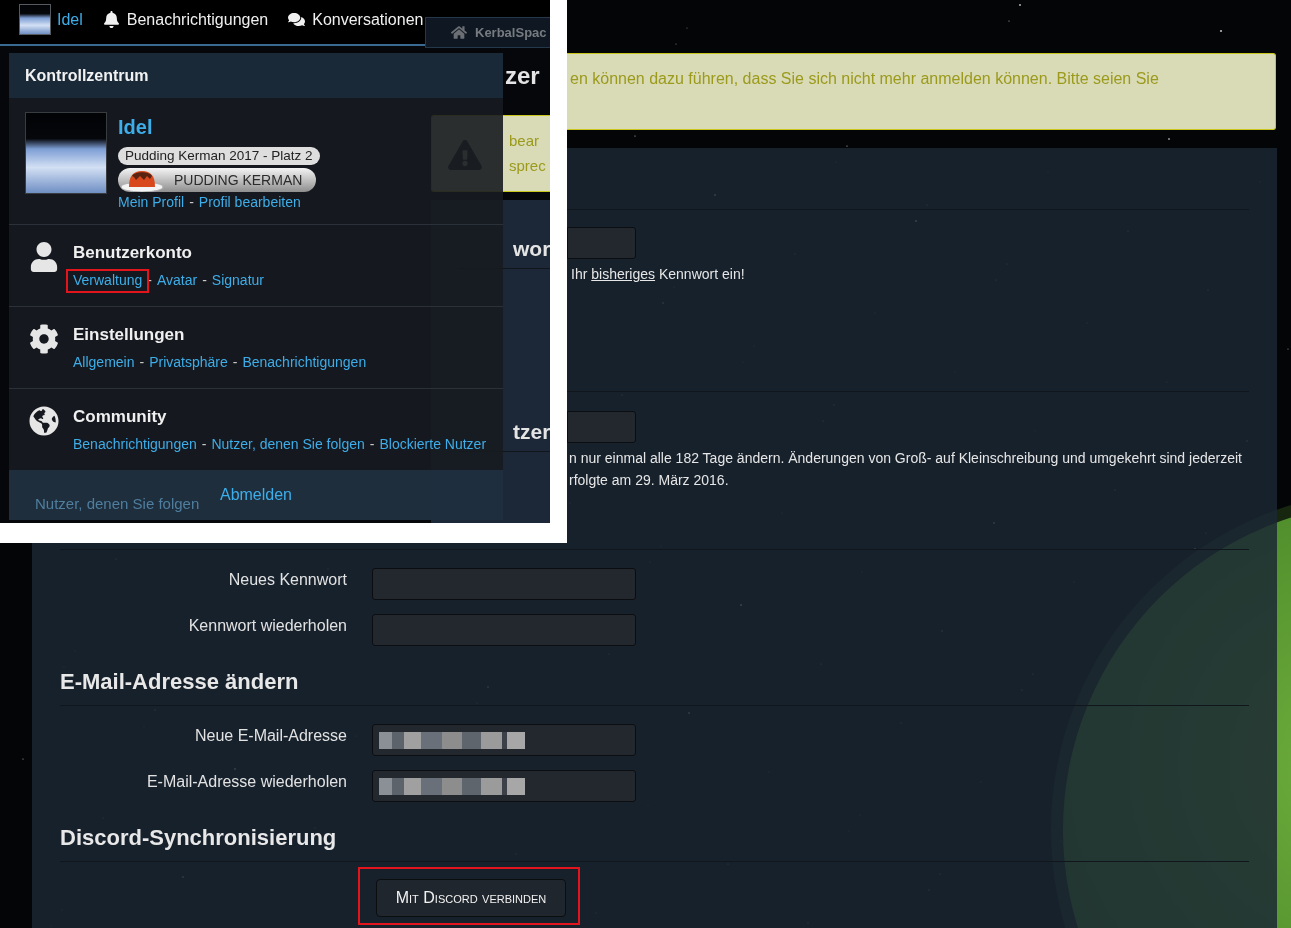 This screenshot has height=928, width=1291. What do you see at coordinates (527, 166) in the screenshot?
I see `alert-text: sprec` at bounding box center [527, 166].